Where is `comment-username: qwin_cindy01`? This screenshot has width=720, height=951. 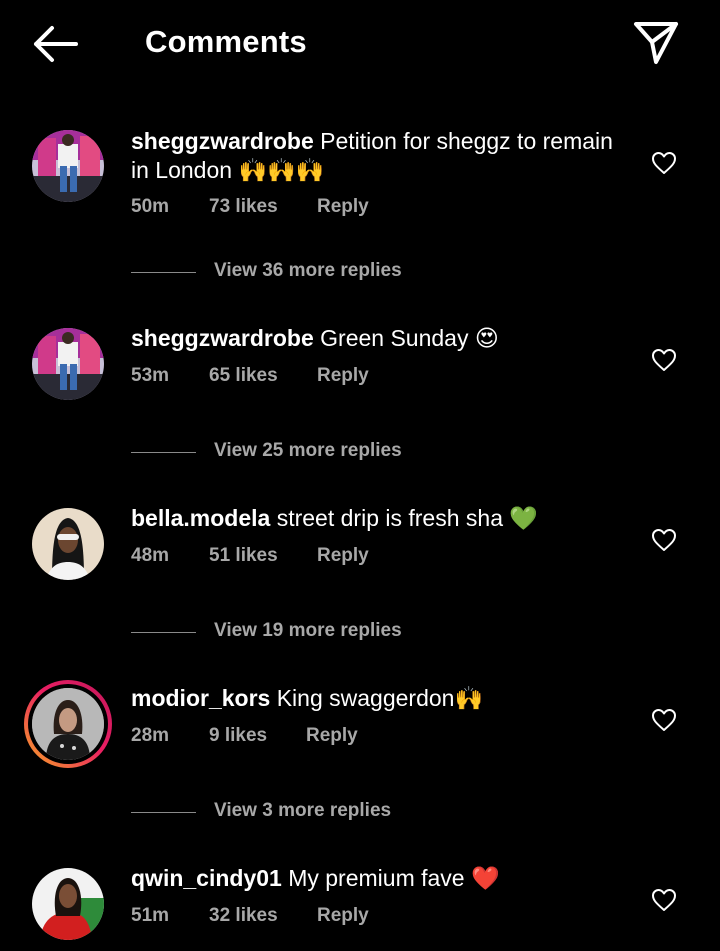
comment-username: qwin_cindy01 is located at coordinates (206, 878).